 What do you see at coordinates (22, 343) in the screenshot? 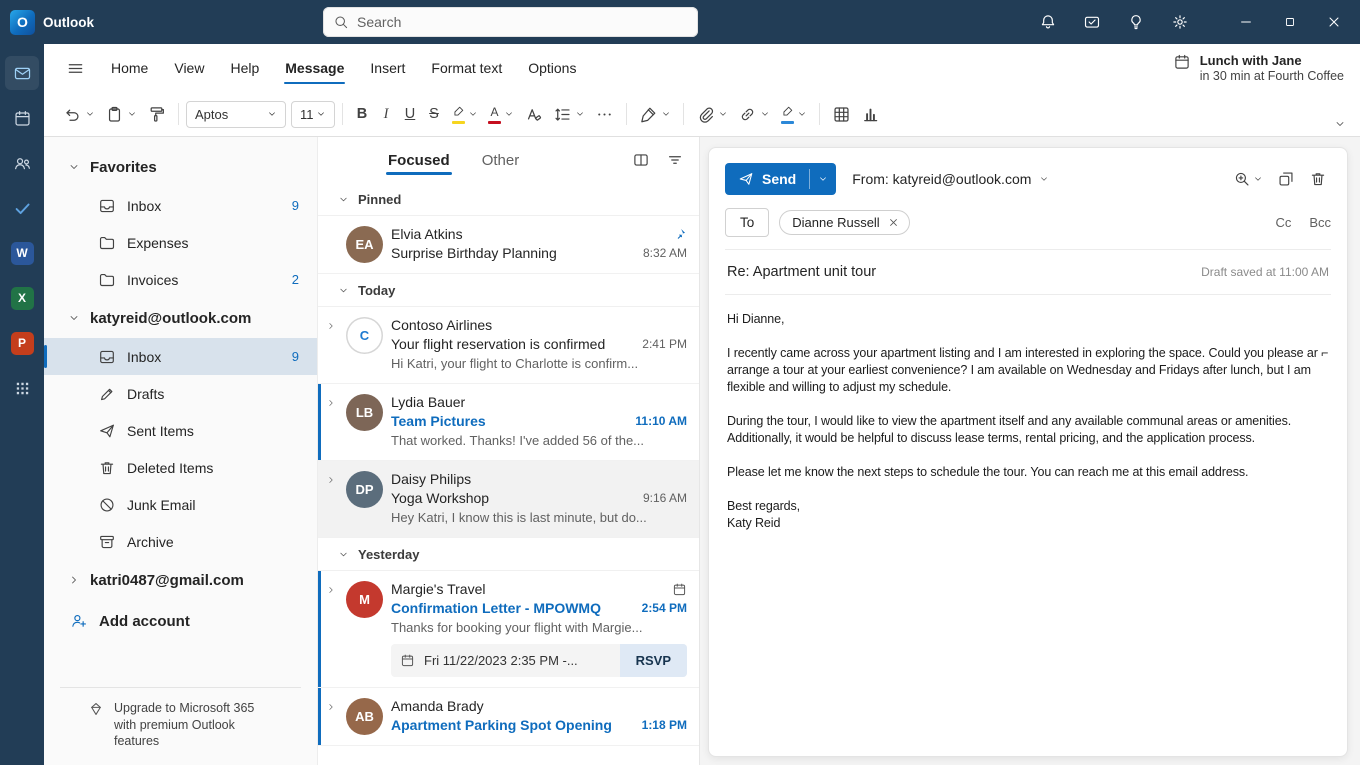
I see `rail-powerpoint-button: P` at bounding box center [22, 343].